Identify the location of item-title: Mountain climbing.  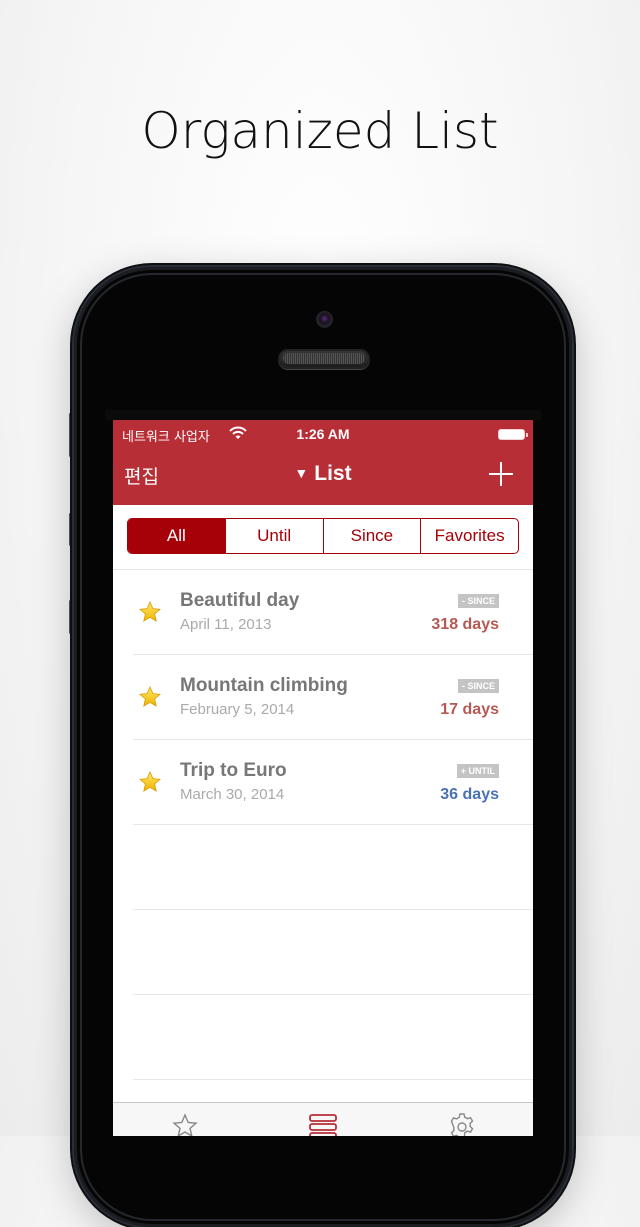
(264, 685).